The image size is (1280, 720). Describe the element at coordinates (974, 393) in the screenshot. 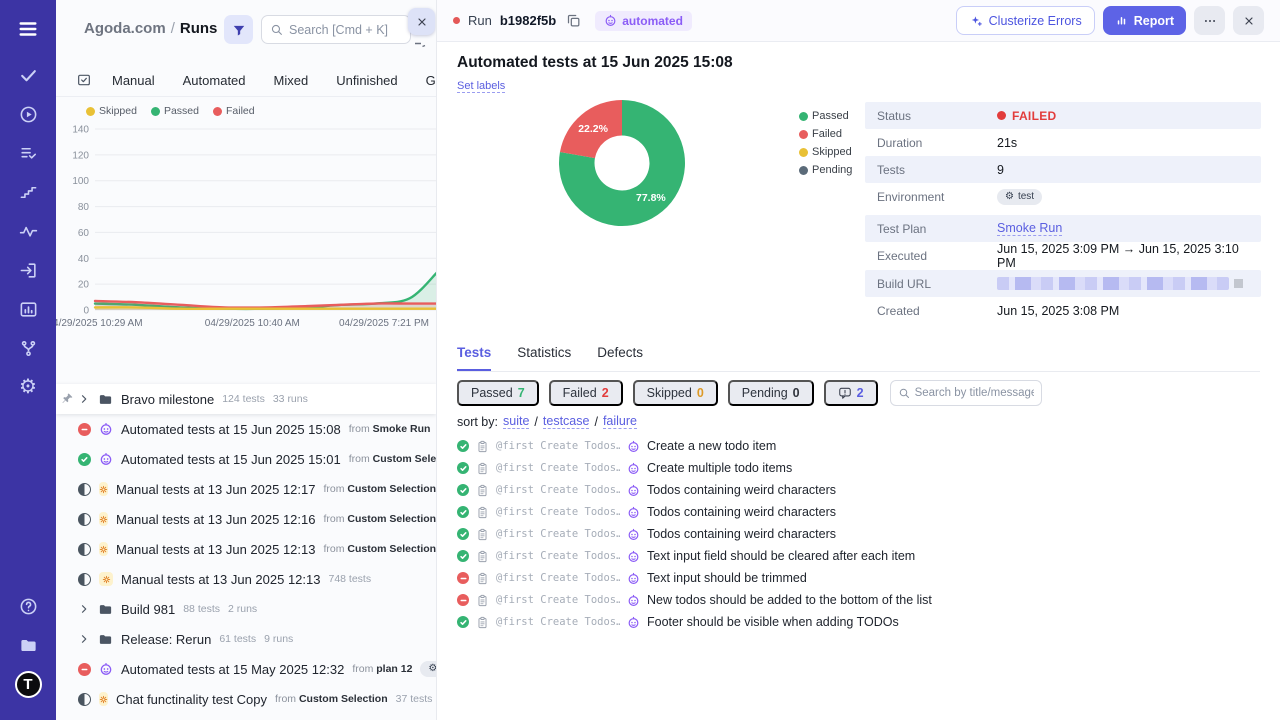

I see `tests-search-input` at that location.